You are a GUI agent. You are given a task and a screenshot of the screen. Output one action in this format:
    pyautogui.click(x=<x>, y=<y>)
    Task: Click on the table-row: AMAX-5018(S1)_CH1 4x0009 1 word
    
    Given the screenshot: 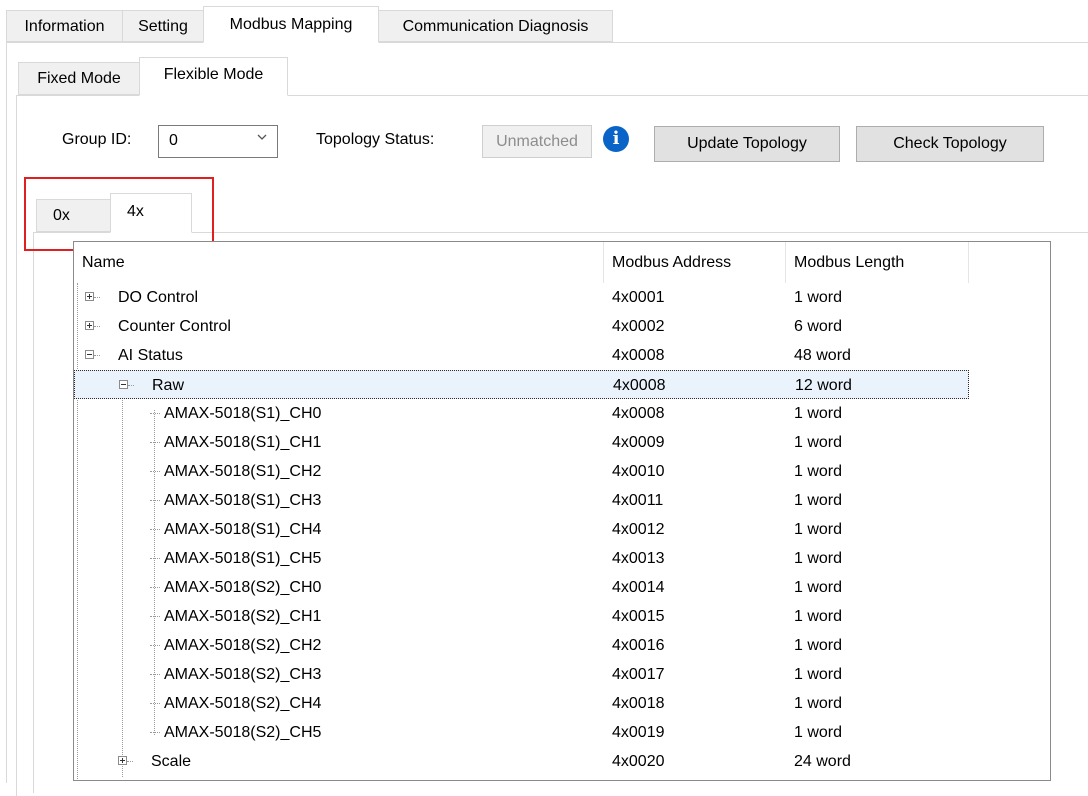 What is the action you would take?
    pyautogui.click(x=521, y=442)
    